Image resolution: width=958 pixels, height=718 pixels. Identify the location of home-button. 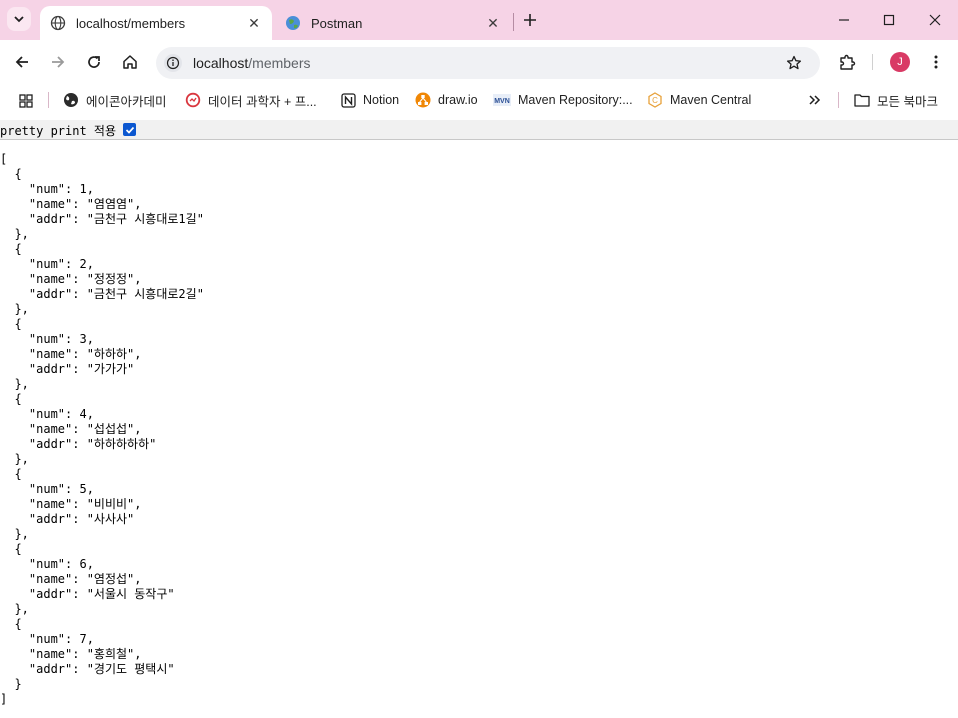
(130, 62).